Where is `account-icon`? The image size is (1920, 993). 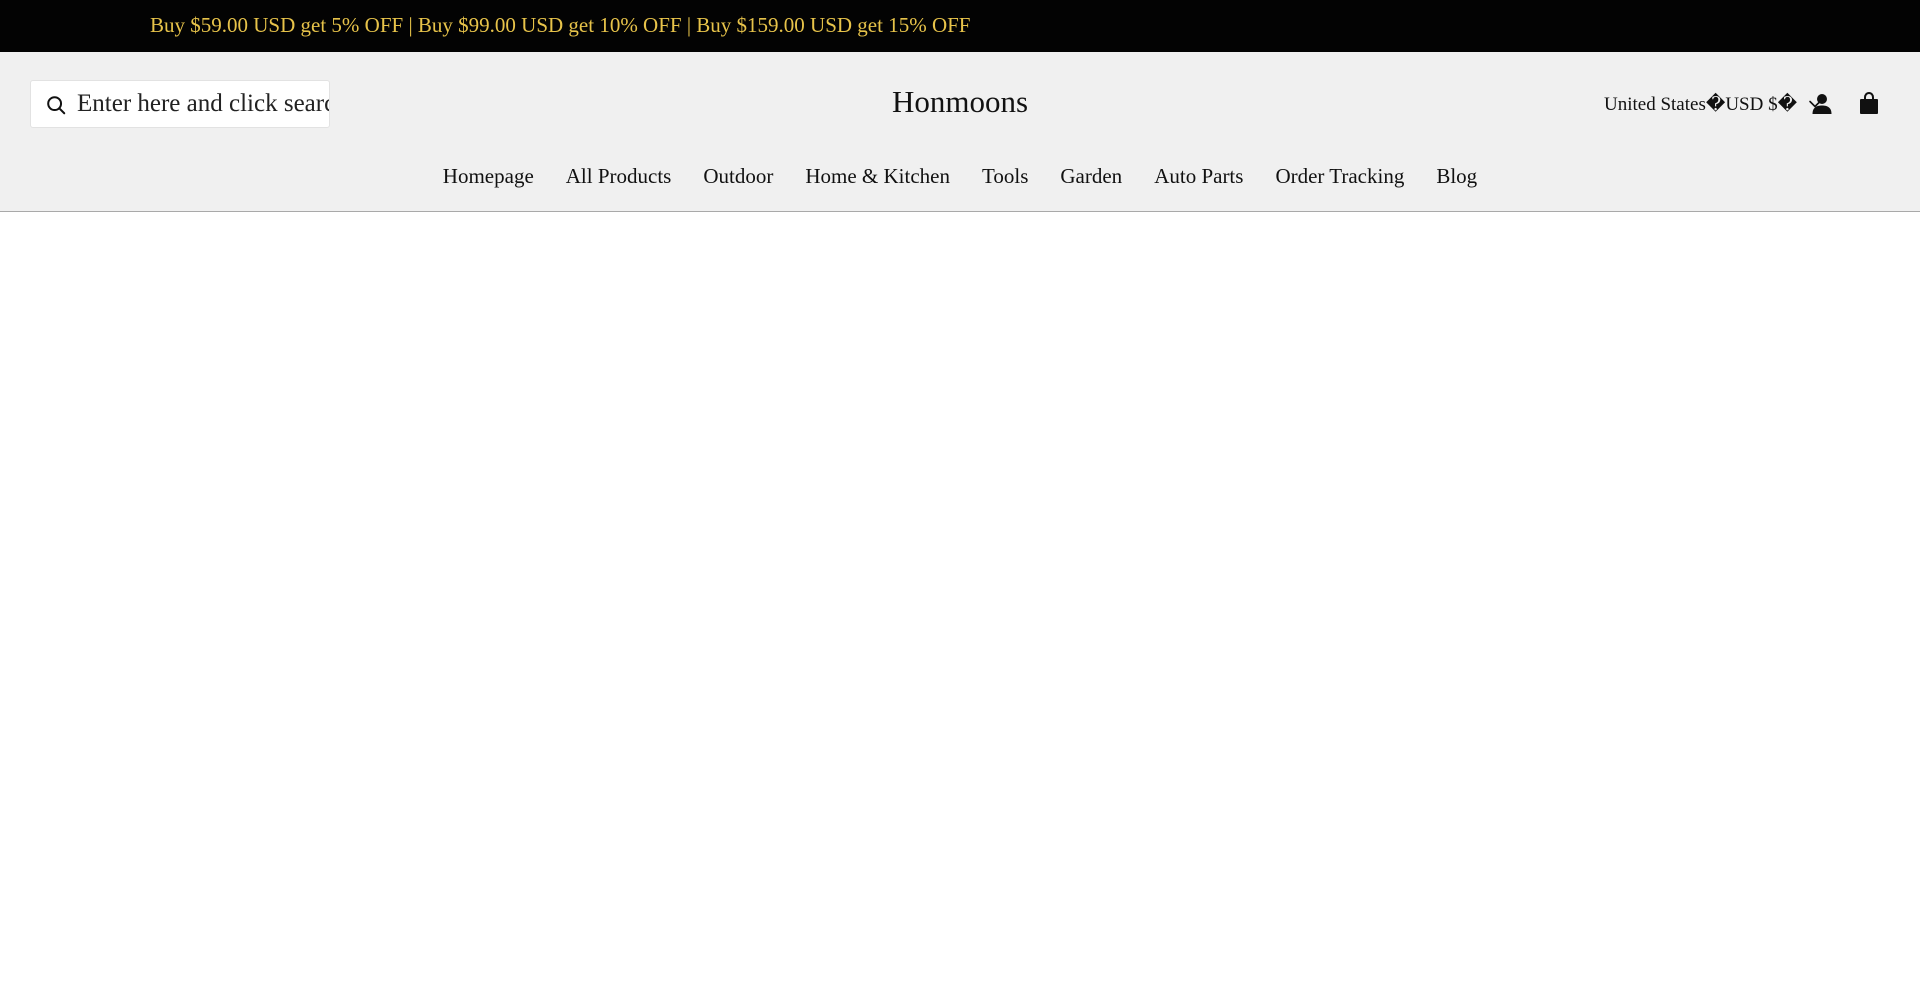 account-icon is located at coordinates (1822, 104).